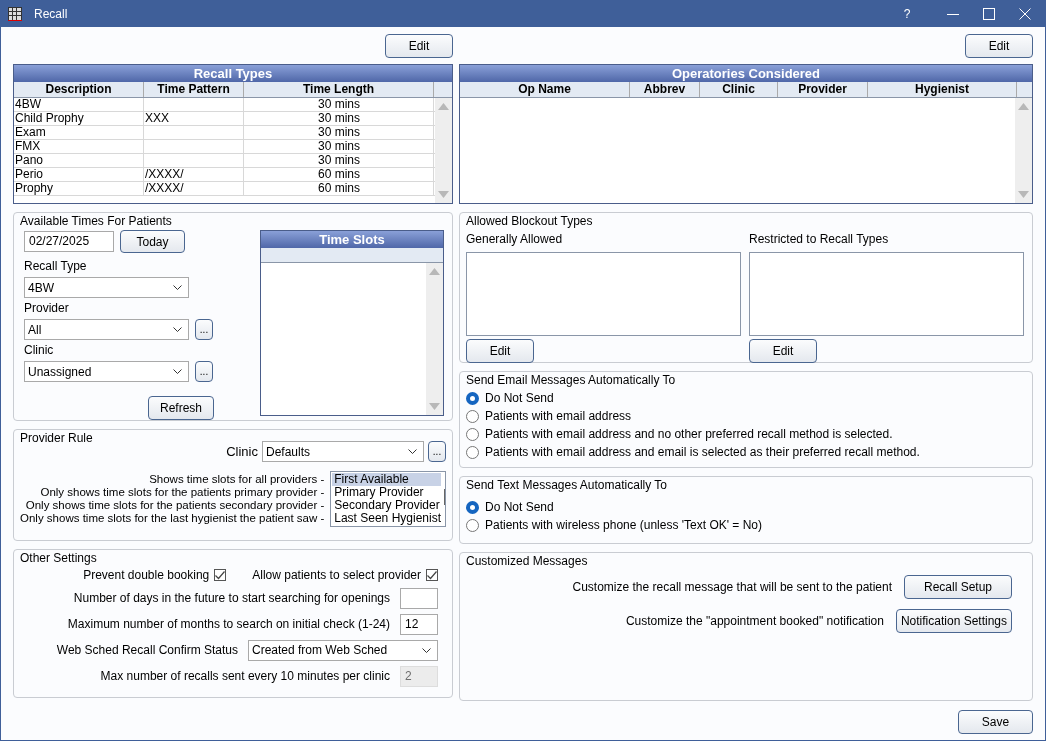  Describe the element at coordinates (352, 239) in the screenshot. I see `grid-title: Time Slots` at that location.